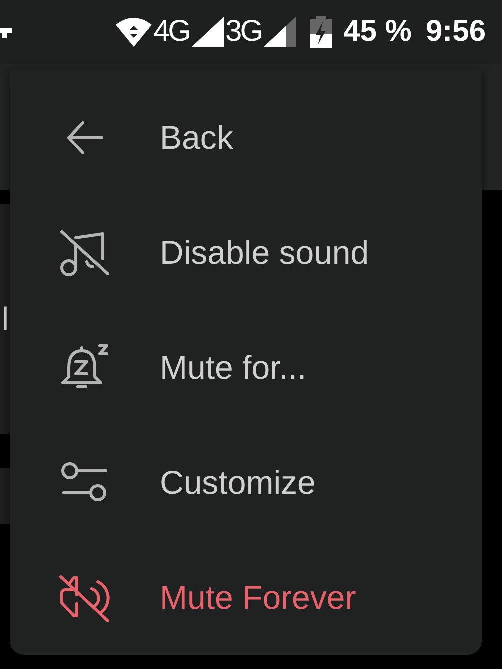 The image size is (502, 669). What do you see at coordinates (321, 32) in the screenshot?
I see `battery-icon` at bounding box center [321, 32].